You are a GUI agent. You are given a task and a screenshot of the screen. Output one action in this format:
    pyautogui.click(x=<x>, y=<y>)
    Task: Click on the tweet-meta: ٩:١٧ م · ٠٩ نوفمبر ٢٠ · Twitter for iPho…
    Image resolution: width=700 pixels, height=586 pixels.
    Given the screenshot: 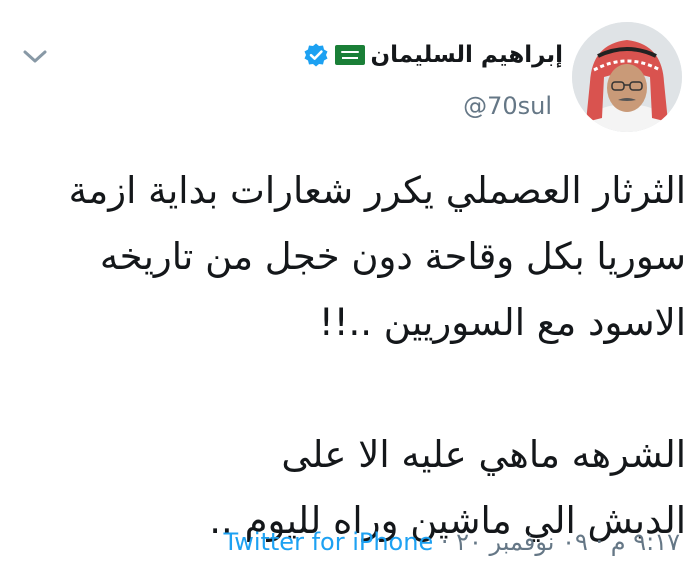 What is the action you would take?
    pyautogui.click(x=452, y=542)
    